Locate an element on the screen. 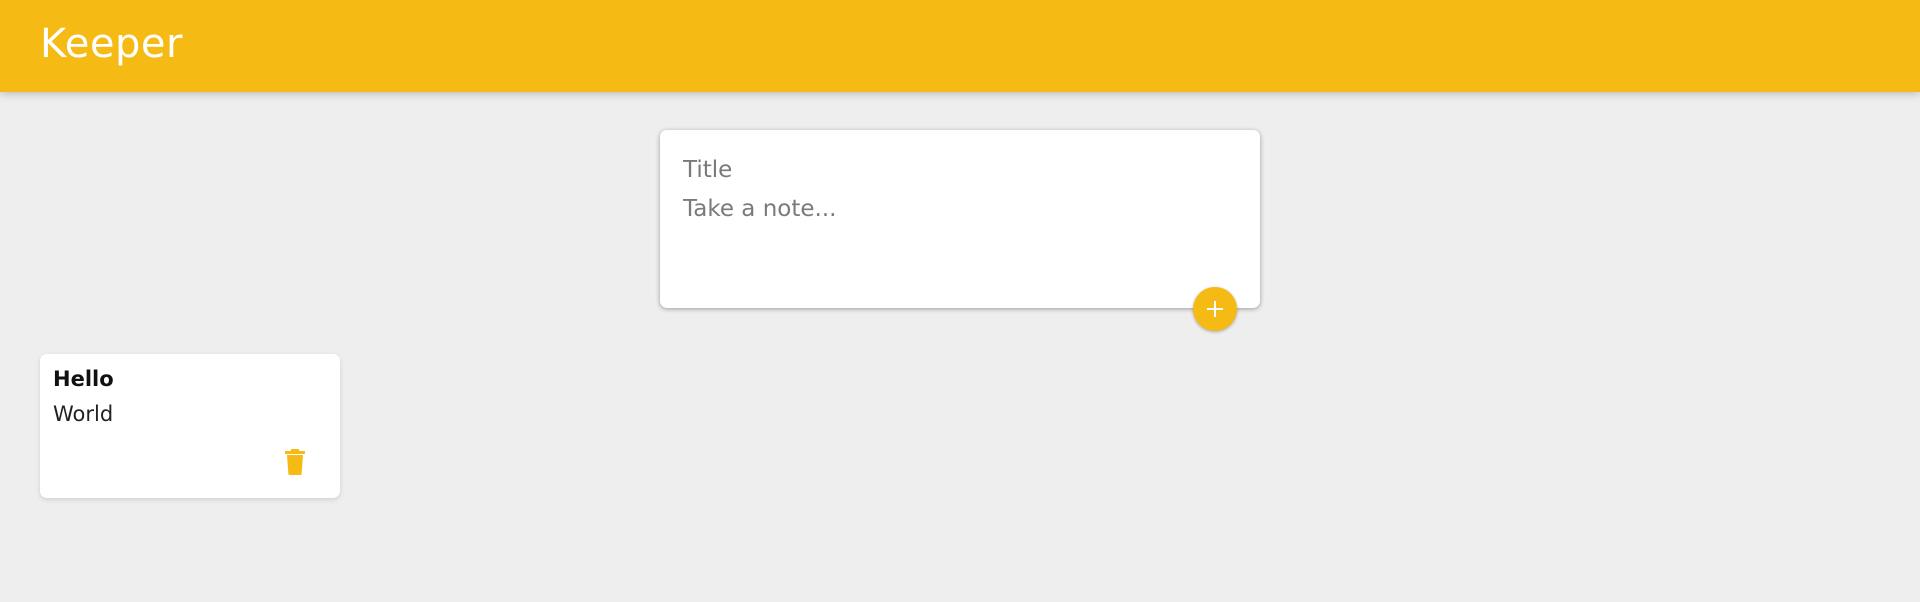  trash-icon is located at coordinates (295, 463).